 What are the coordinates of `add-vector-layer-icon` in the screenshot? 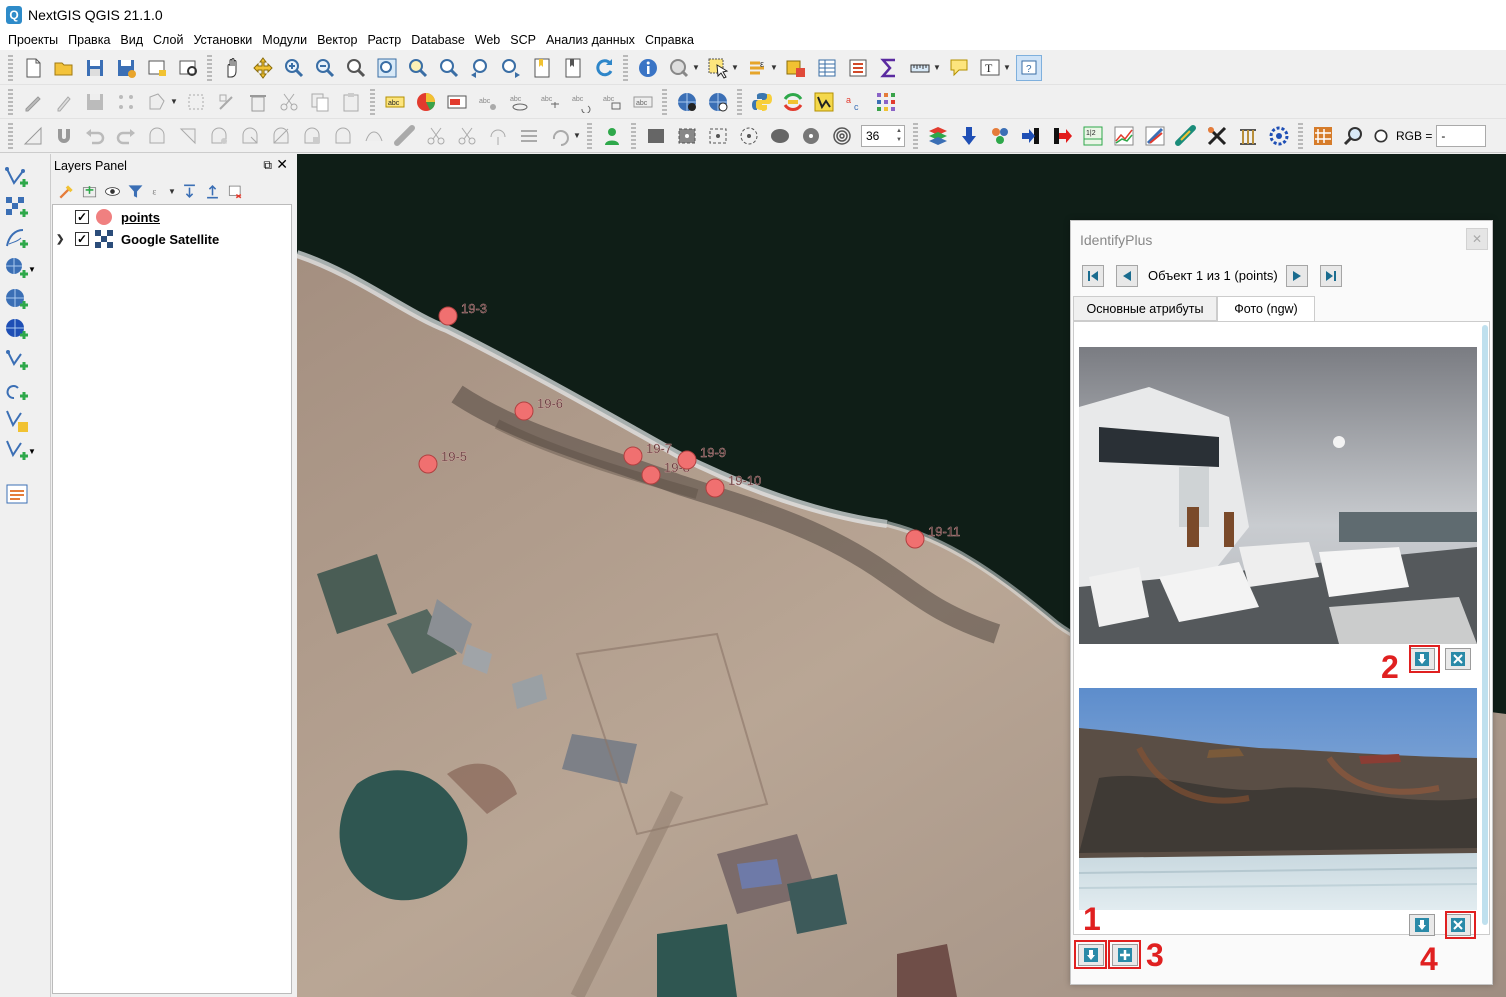 It's located at (21, 178).